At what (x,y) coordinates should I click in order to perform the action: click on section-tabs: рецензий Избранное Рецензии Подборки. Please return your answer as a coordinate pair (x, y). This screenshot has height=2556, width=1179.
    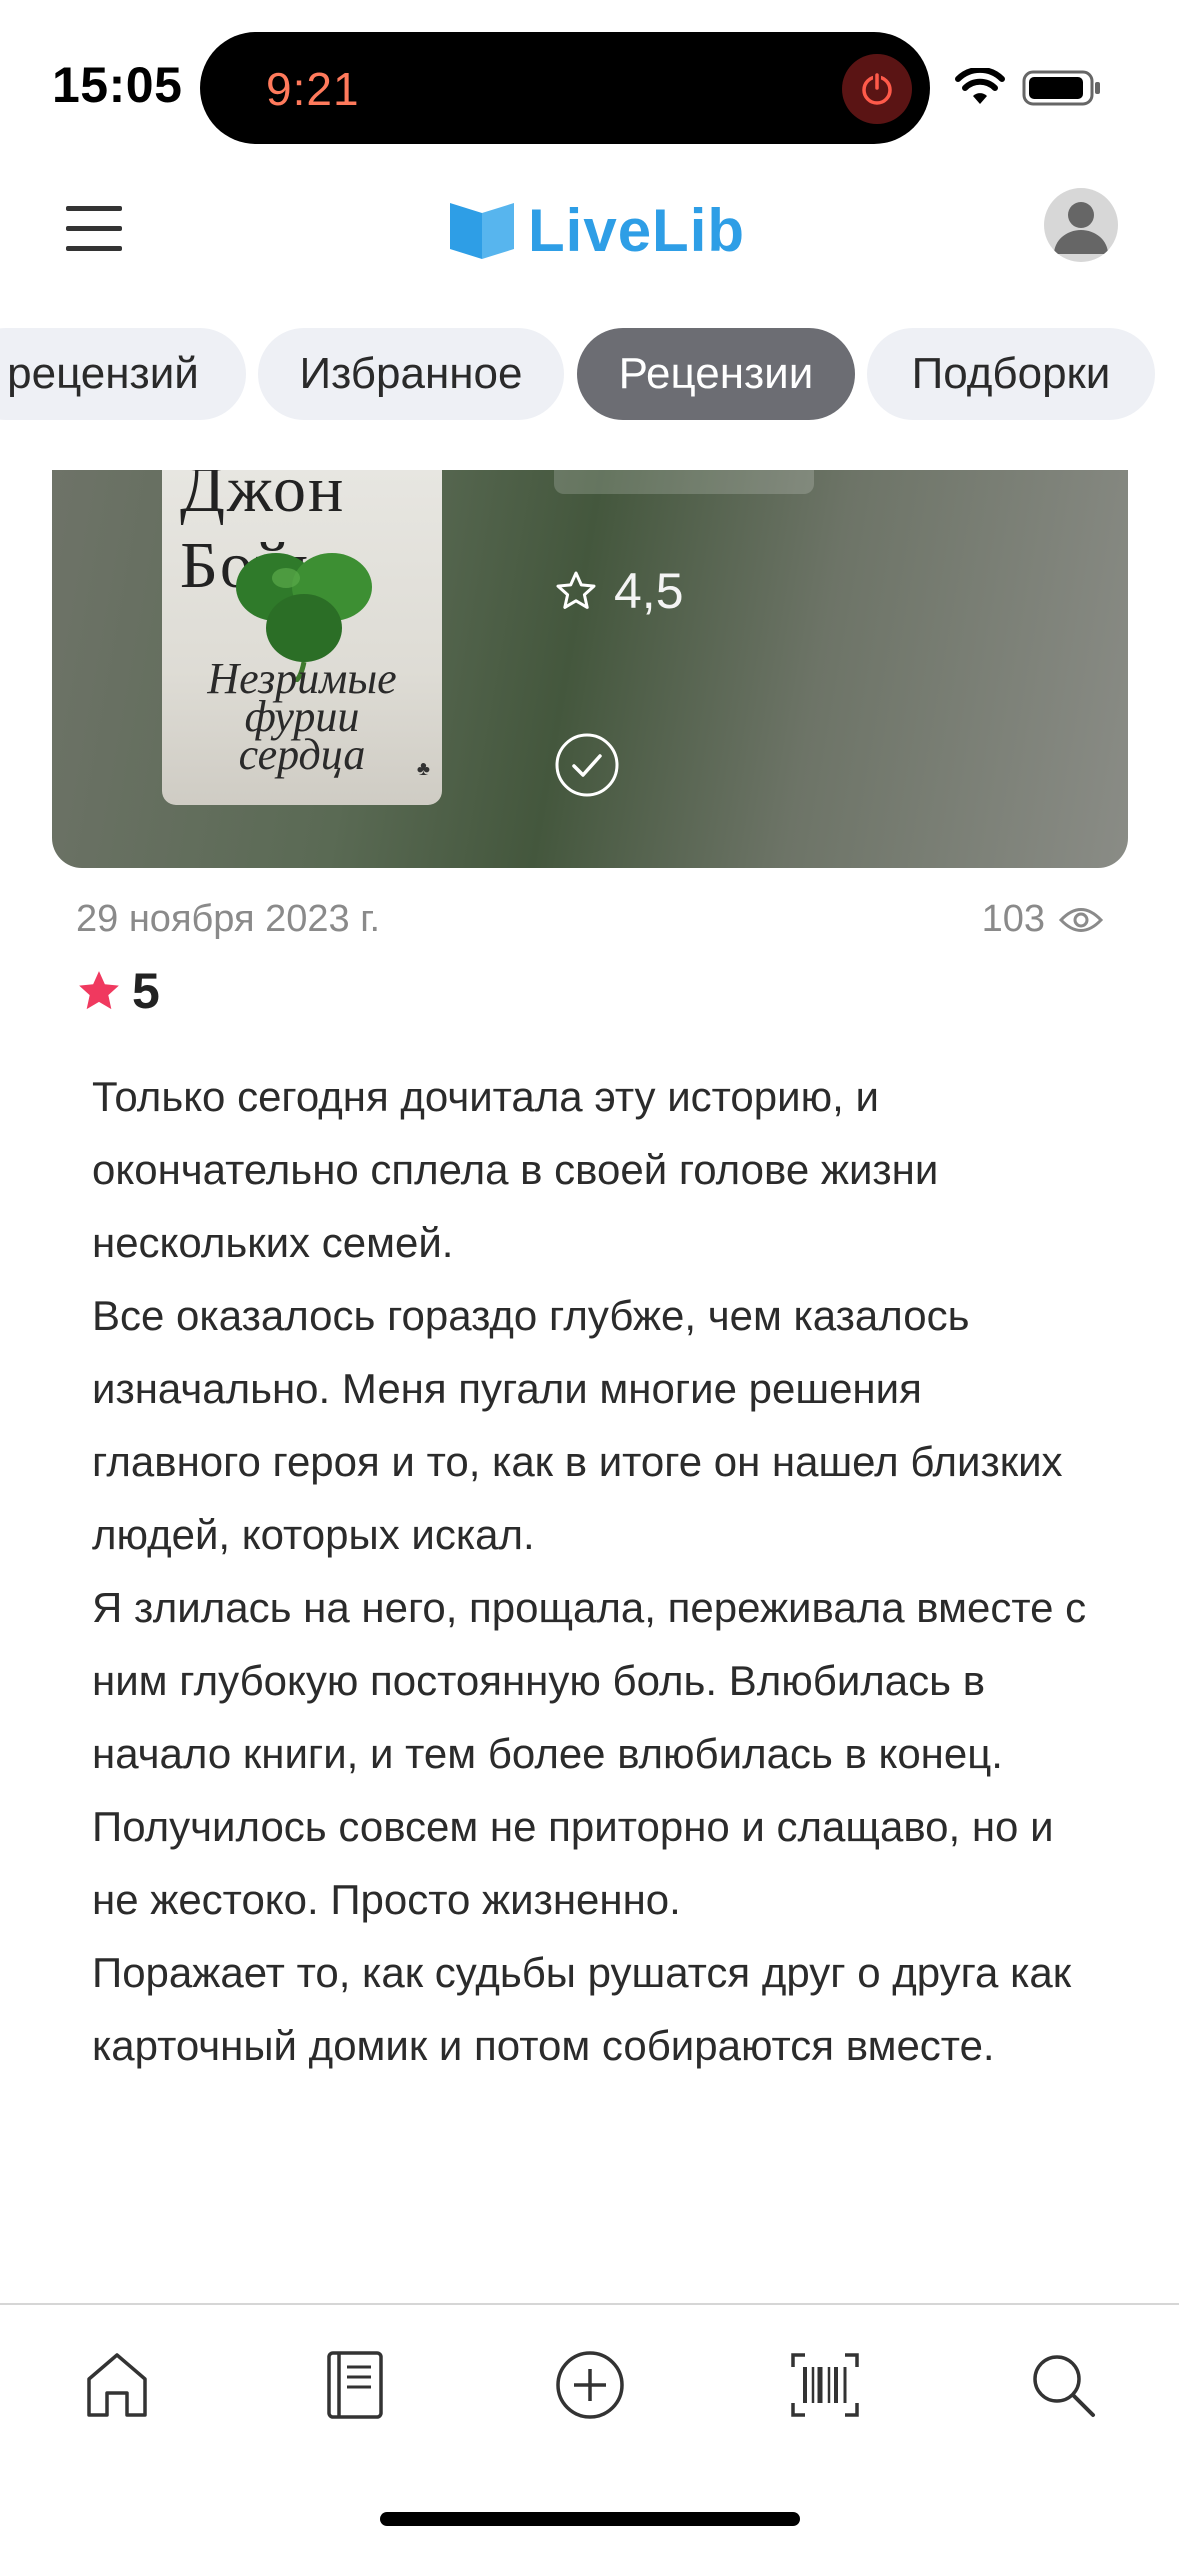
    Looking at the image, I should click on (589, 376).